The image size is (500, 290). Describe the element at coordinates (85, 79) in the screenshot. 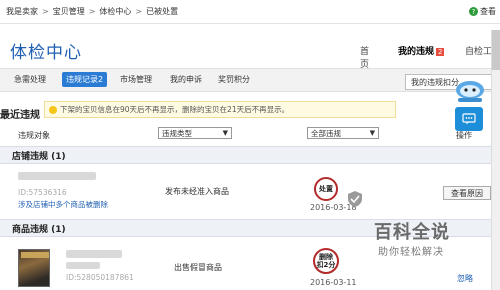

I see `tab-violation-records: 违规记录2` at that location.